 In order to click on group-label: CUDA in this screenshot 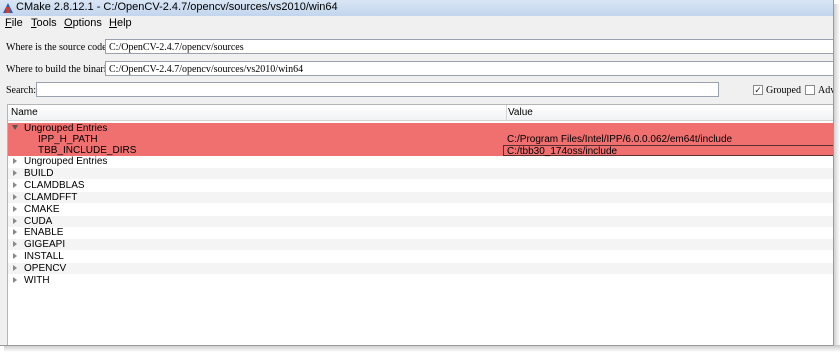, I will do `click(38, 221)`.